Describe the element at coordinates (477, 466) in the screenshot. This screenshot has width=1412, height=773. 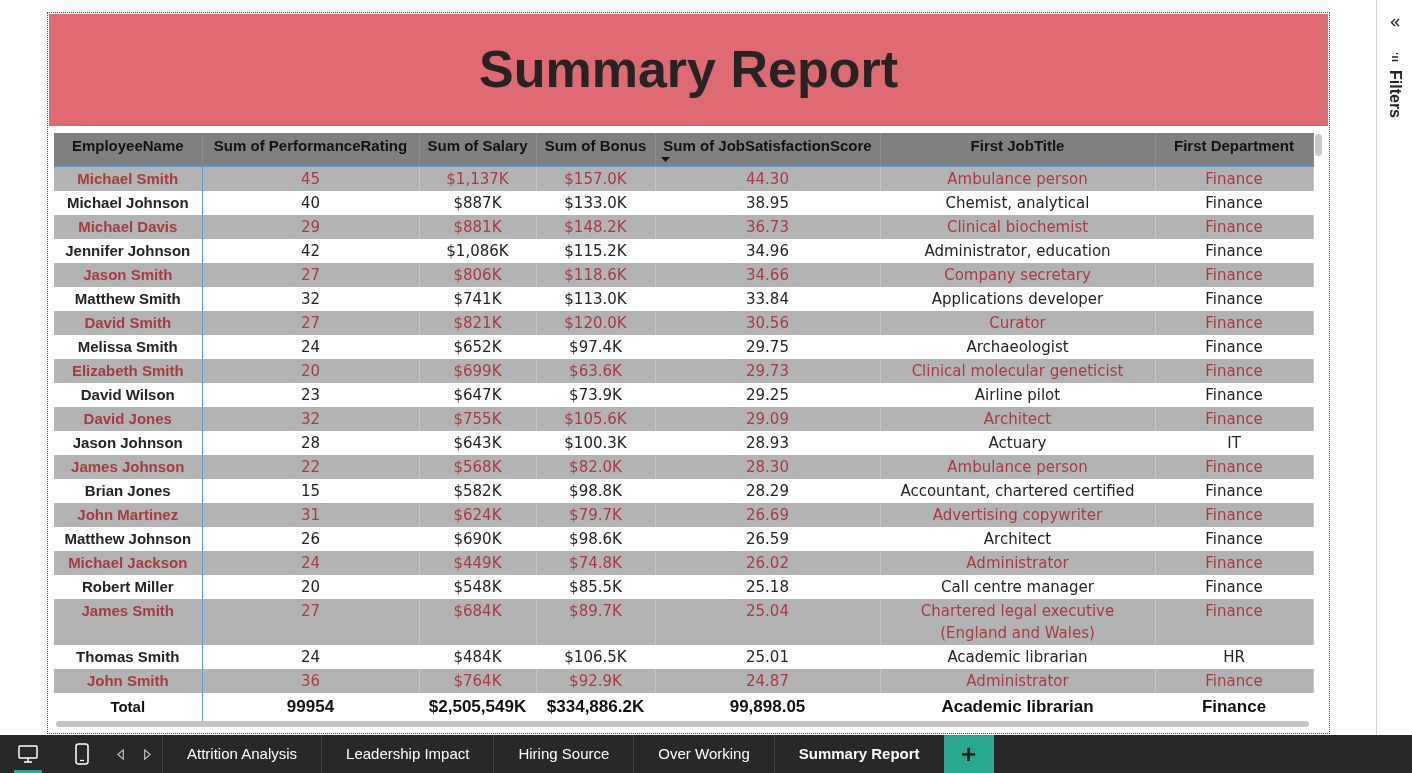
I see `table-cell: $568K` at that location.